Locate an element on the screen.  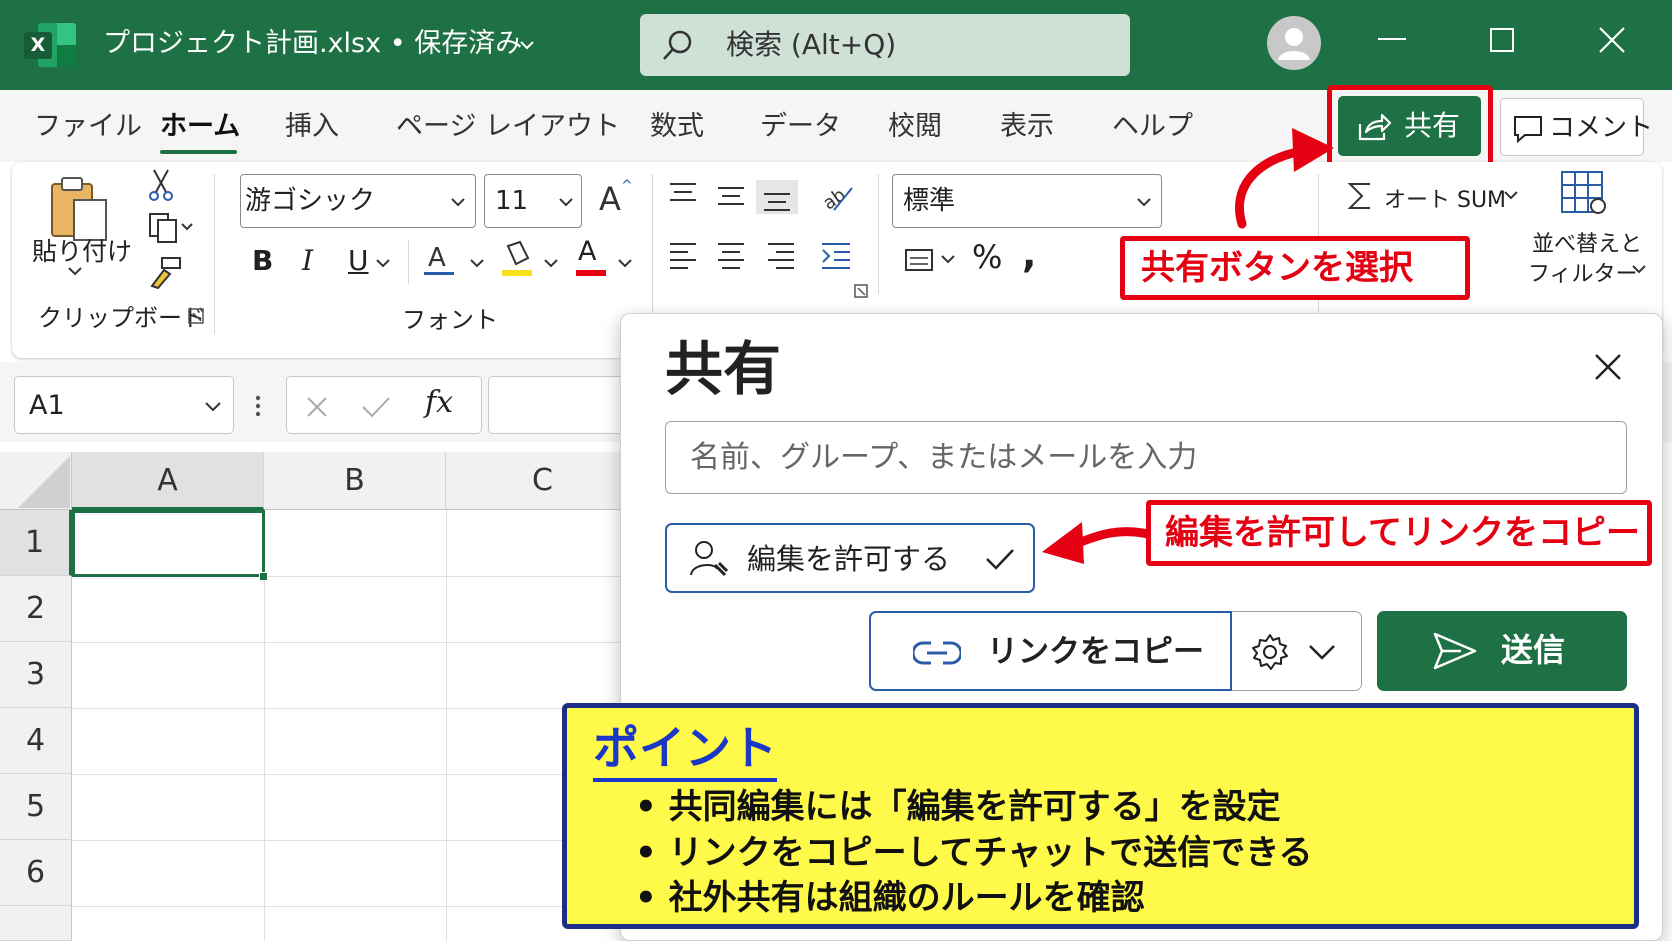
row-header-5: 5 is located at coordinates (36, 807).